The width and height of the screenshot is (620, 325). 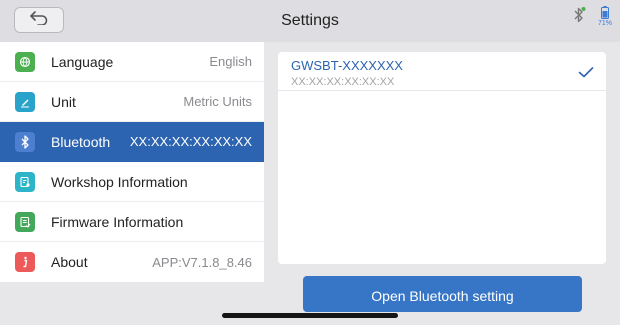 What do you see at coordinates (25, 221) in the screenshot?
I see `firmware-icon` at bounding box center [25, 221].